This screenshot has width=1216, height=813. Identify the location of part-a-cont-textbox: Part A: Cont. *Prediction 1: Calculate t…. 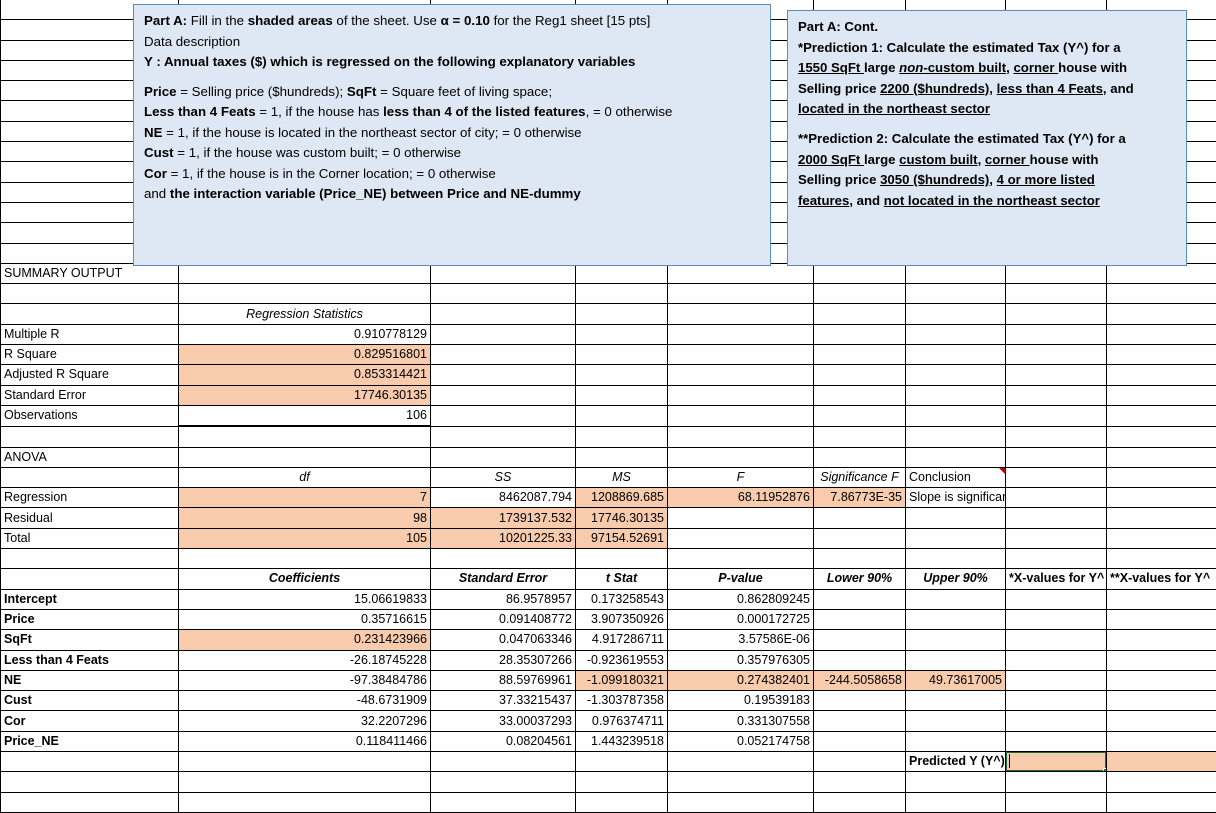
(987, 138).